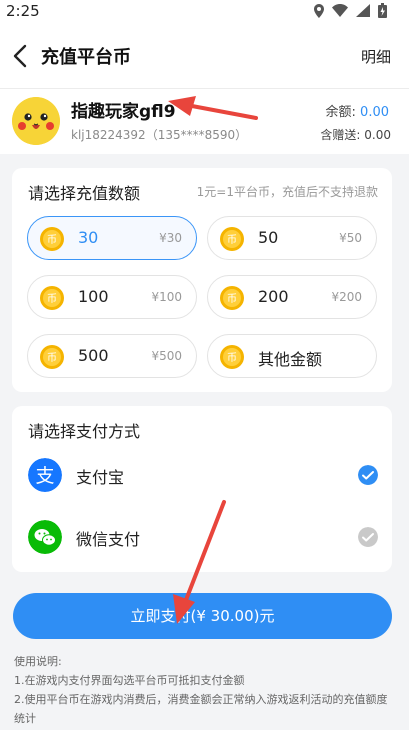 This screenshot has height=730, width=409. What do you see at coordinates (84, 431) in the screenshot?
I see `payment-heading: 请选择支付方式` at bounding box center [84, 431].